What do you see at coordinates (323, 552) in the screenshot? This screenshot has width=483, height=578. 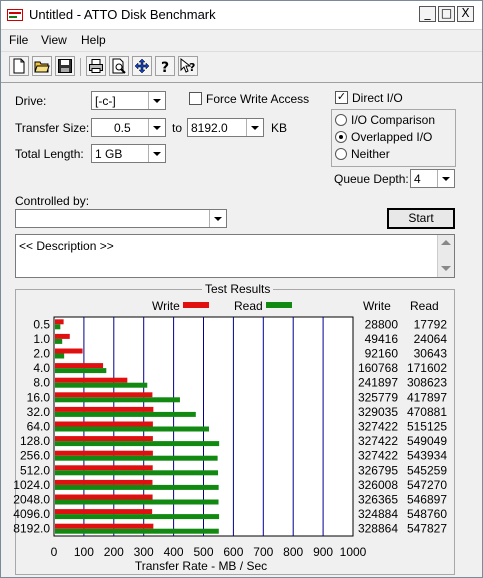 I see `x-tick-label: 900` at bounding box center [323, 552].